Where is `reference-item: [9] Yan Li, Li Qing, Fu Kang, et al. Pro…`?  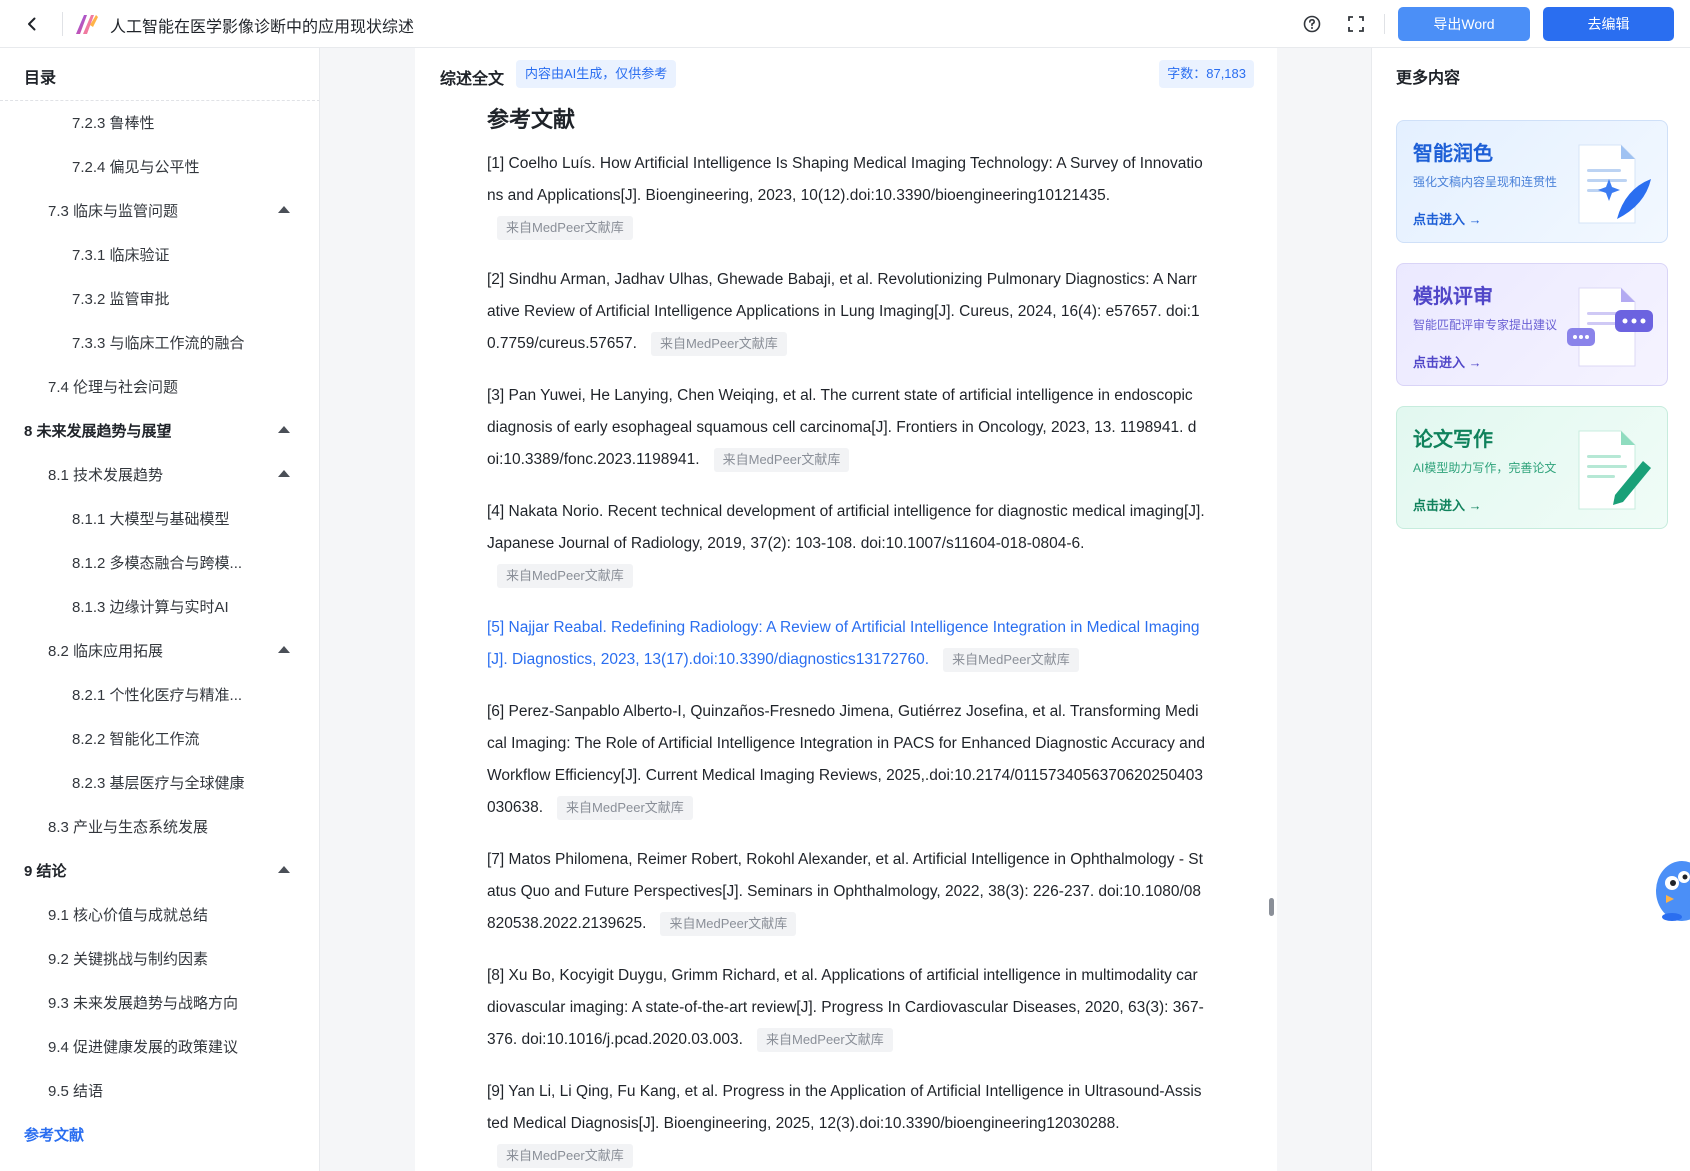
reference-item: [9] Yan Li, Li Qing, Fu Kang, et al. Pro… is located at coordinates (846, 1123).